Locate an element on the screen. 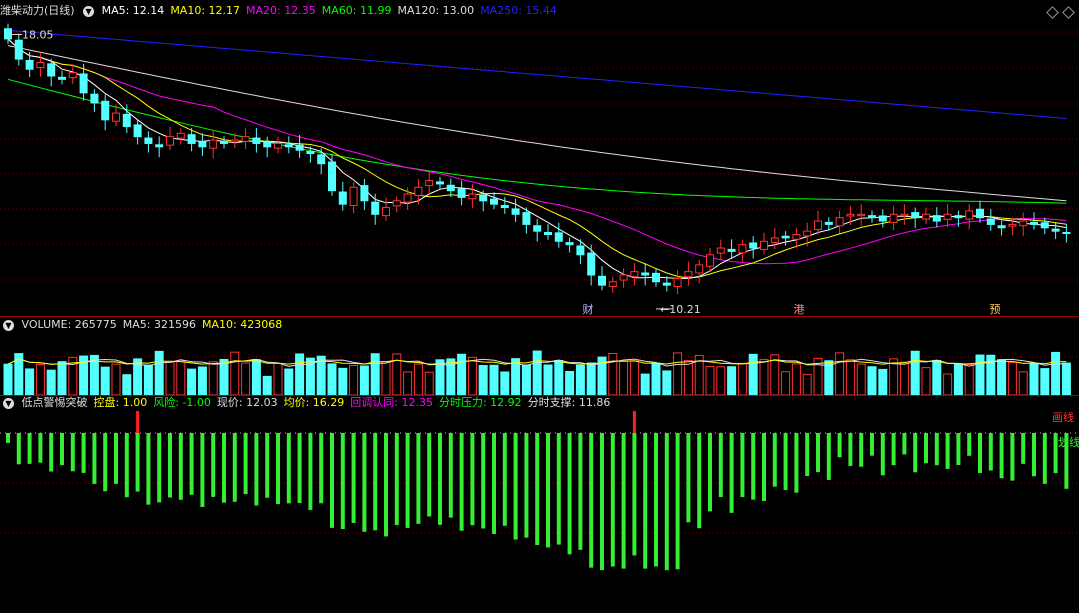 This screenshot has width=1079, height=613. ma250-line is located at coordinates (537, 74).